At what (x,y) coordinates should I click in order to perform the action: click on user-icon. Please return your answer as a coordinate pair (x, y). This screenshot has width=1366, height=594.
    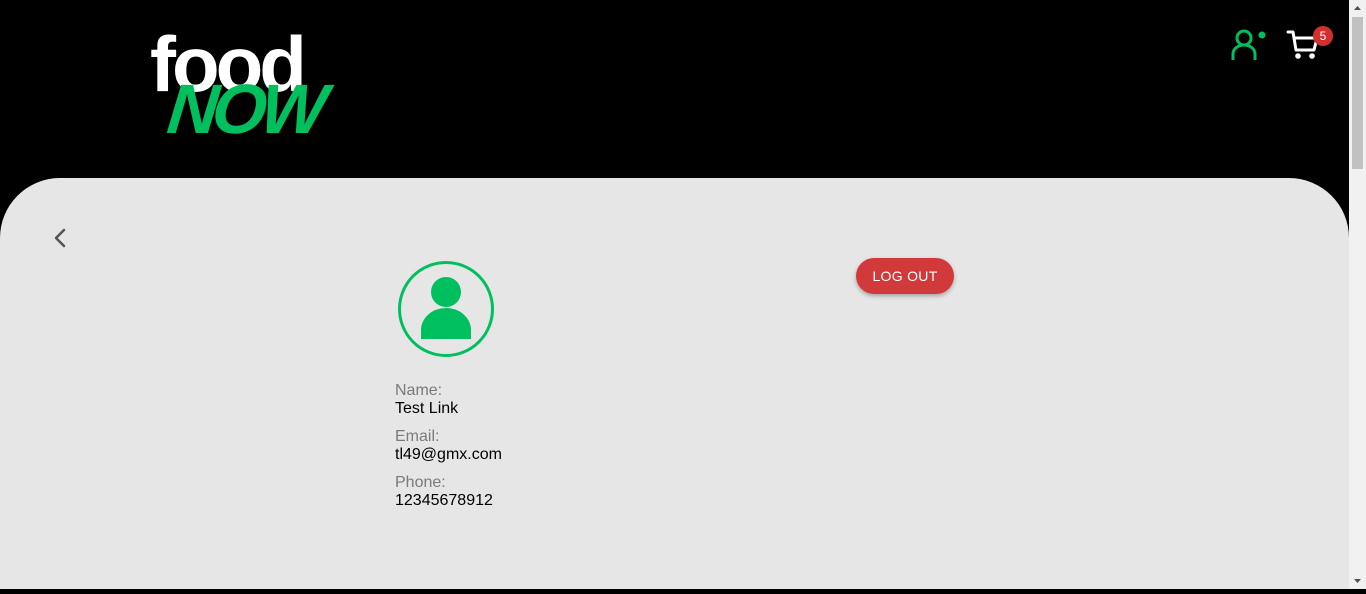
    Looking at the image, I should click on (1248, 46).